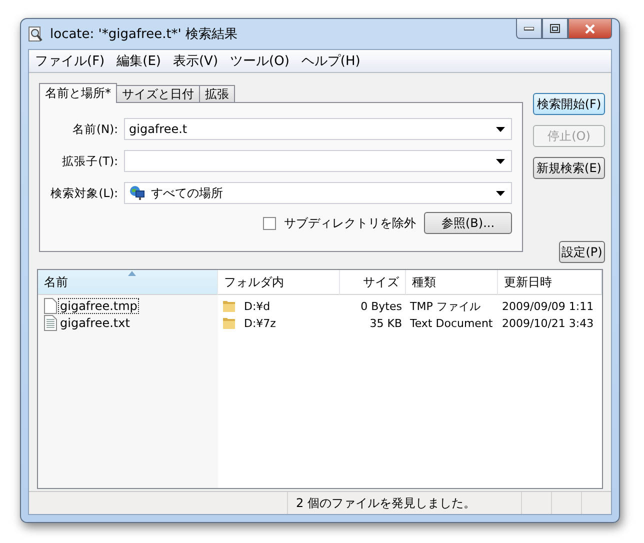  Describe the element at coordinates (404, 503) in the screenshot. I see `status-text: 2 個のファイルを発見しました。` at that location.